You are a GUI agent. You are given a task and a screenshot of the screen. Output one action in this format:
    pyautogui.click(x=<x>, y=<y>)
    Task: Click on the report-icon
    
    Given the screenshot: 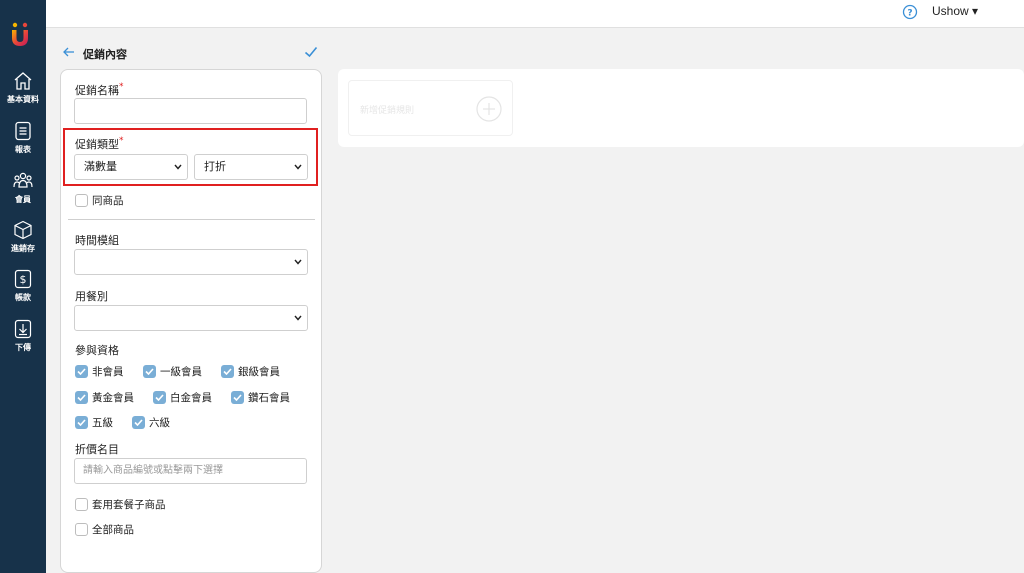 What is the action you would take?
    pyautogui.click(x=23, y=131)
    